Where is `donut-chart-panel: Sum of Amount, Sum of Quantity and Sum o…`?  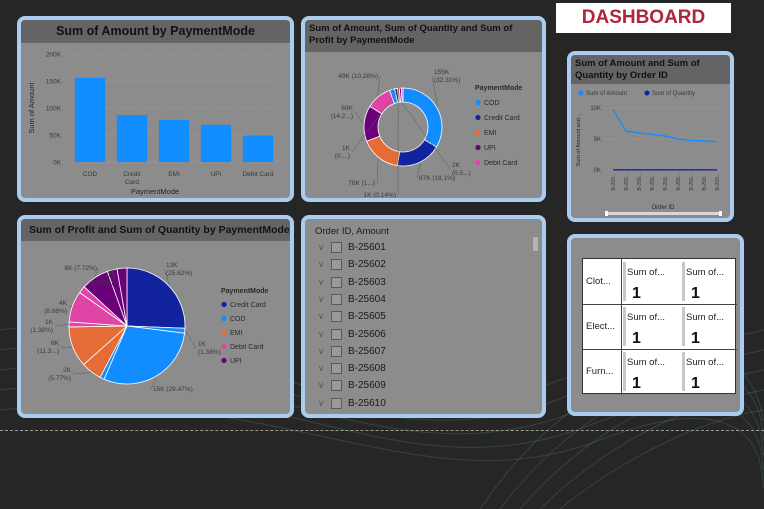
donut-chart-panel: Sum of Amount, Sum of Quantity and Sum o… is located at coordinates (423, 109).